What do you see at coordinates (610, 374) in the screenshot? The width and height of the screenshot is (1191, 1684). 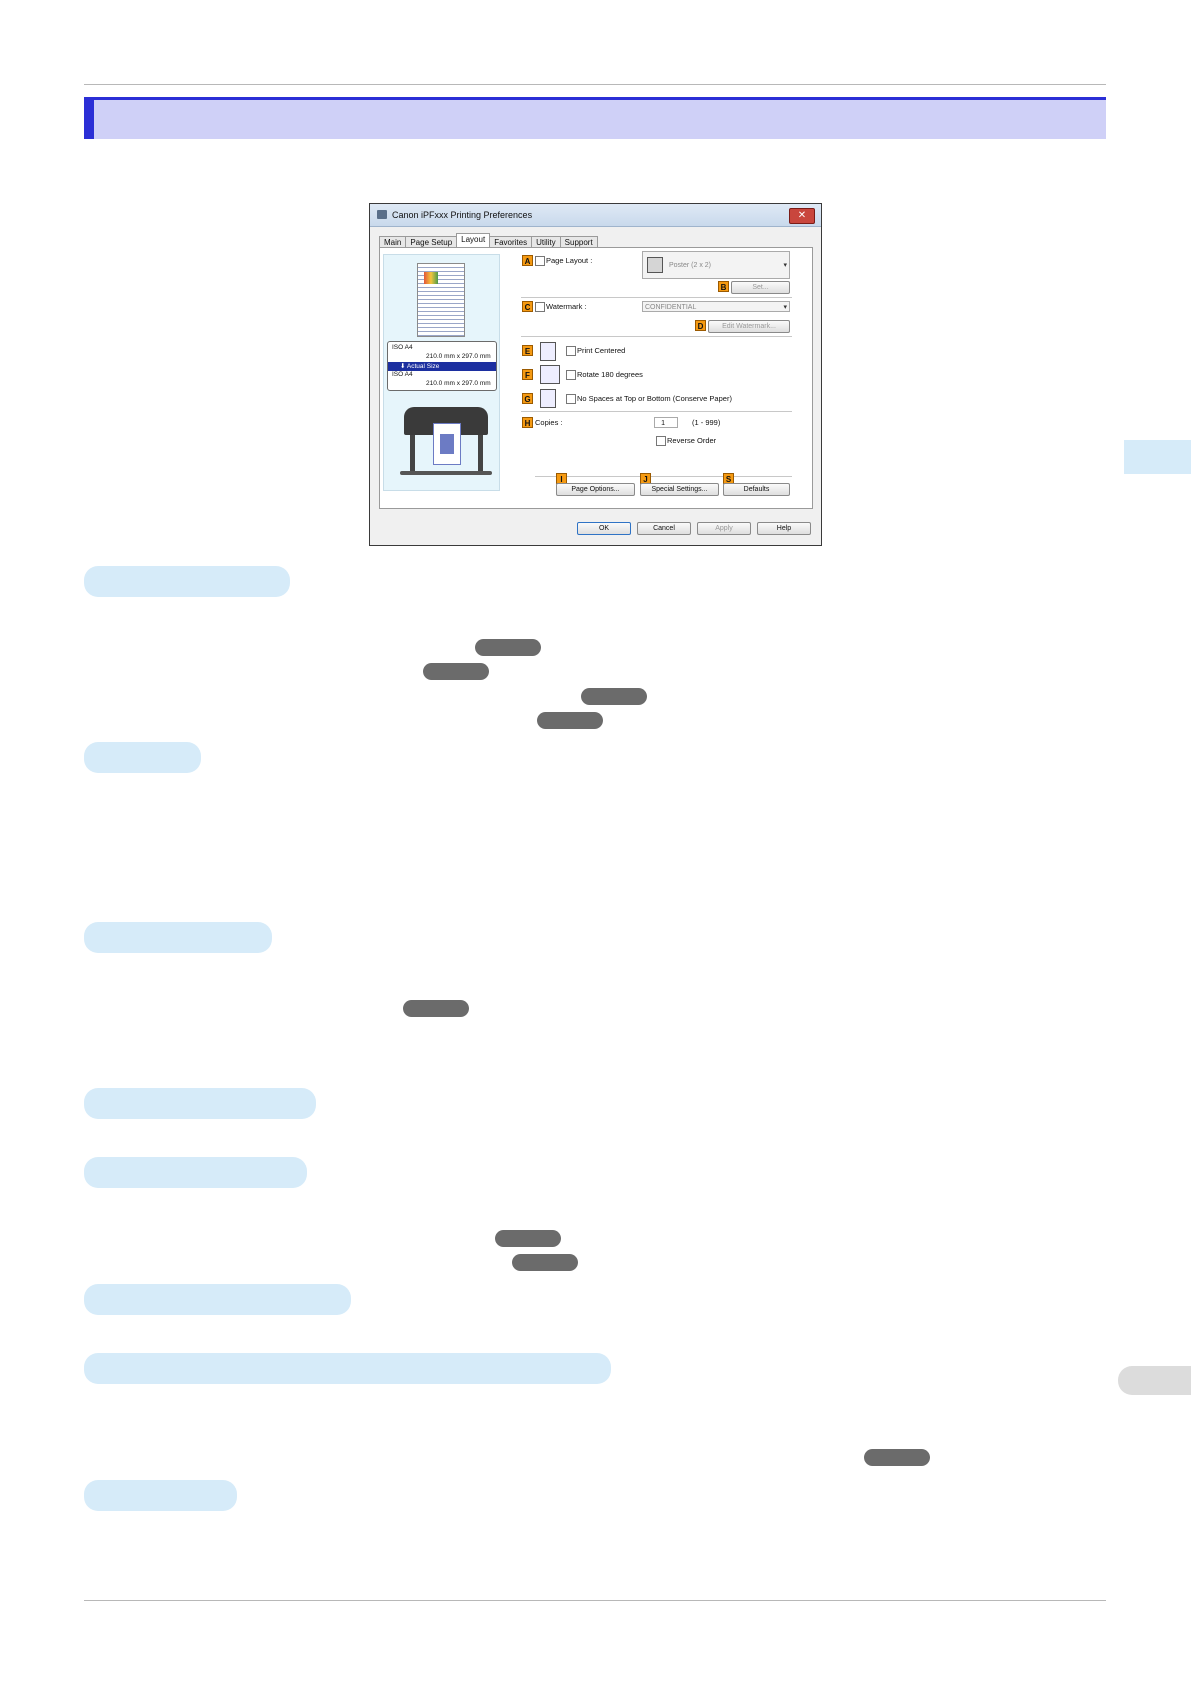 I see `rotate-label: Rotate 180 degrees` at bounding box center [610, 374].